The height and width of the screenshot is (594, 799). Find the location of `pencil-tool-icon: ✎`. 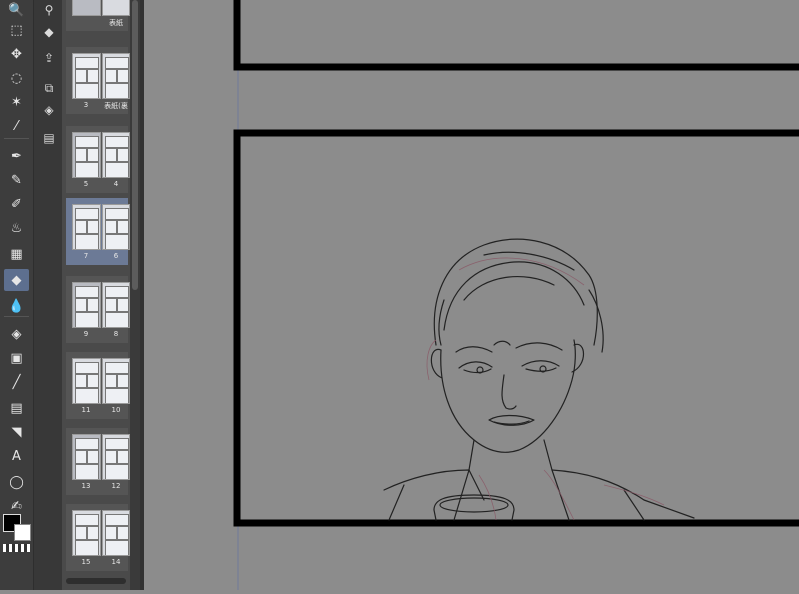

pencil-tool-icon: ✎ is located at coordinates (16, 180).